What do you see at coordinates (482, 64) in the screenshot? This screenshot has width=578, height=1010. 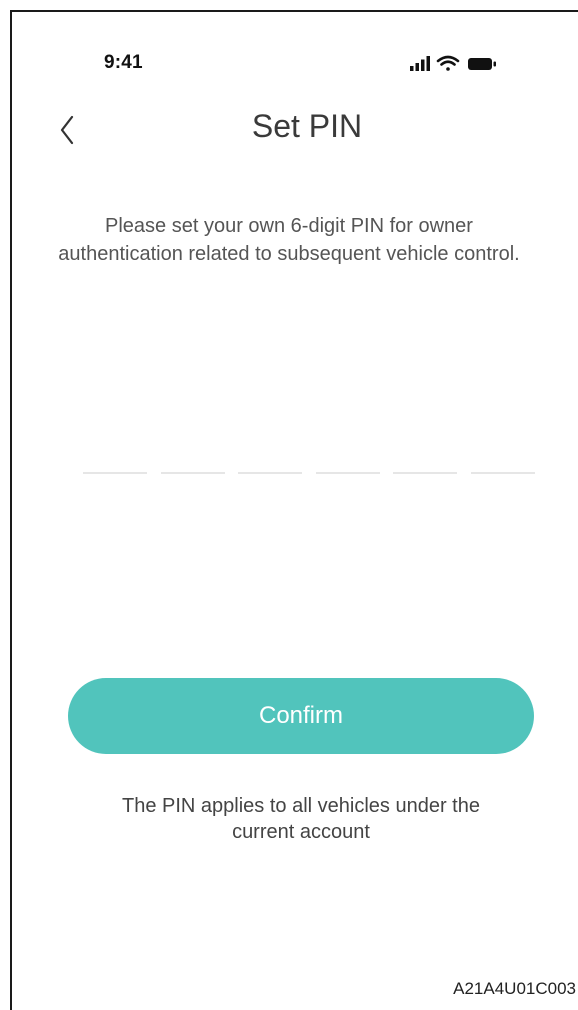 I see `battery-icon` at bounding box center [482, 64].